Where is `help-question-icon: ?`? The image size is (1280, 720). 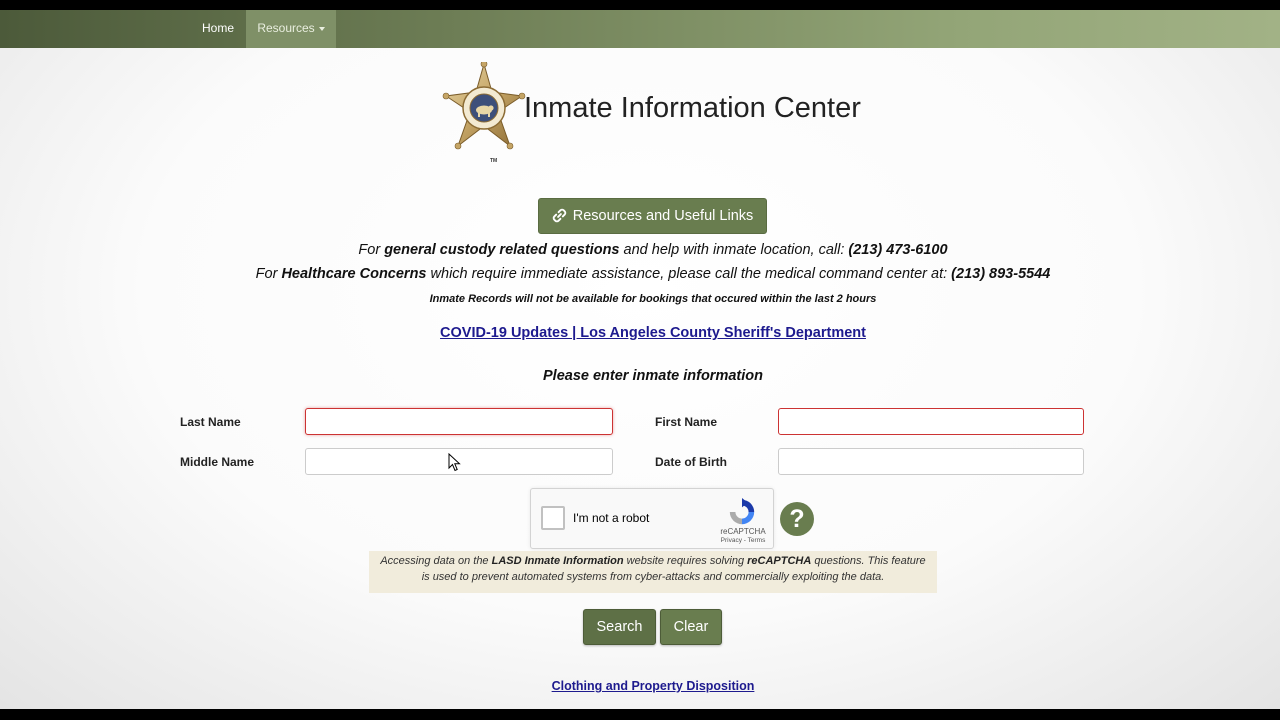
help-question-icon: ? is located at coordinates (797, 519).